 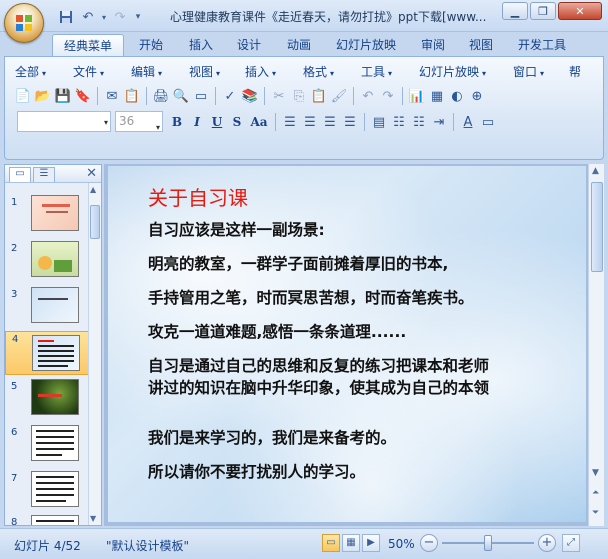 What do you see at coordinates (250, 96) in the screenshot?
I see `research-icon: 📚` at bounding box center [250, 96].